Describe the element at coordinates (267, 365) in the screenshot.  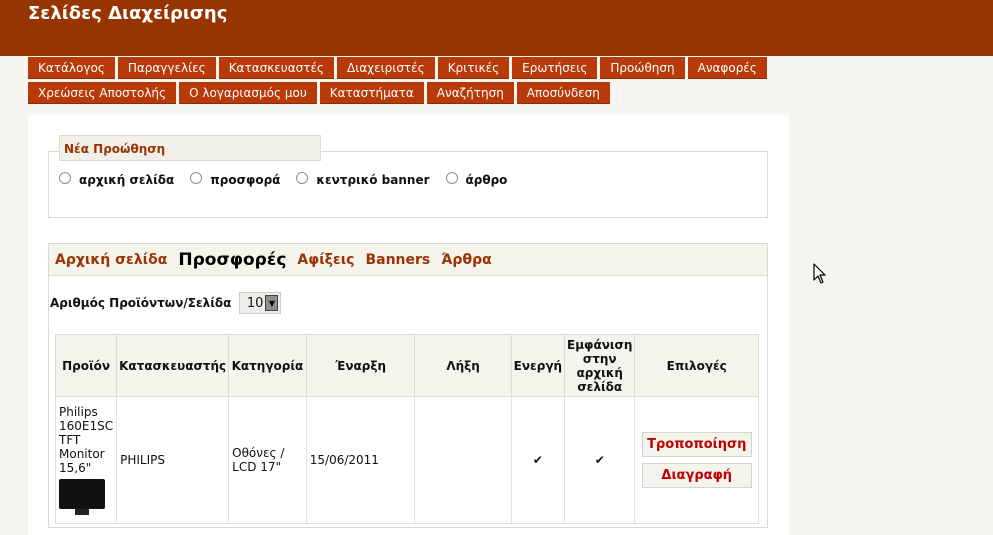
I see `col-category: Κατηγορία` at that location.